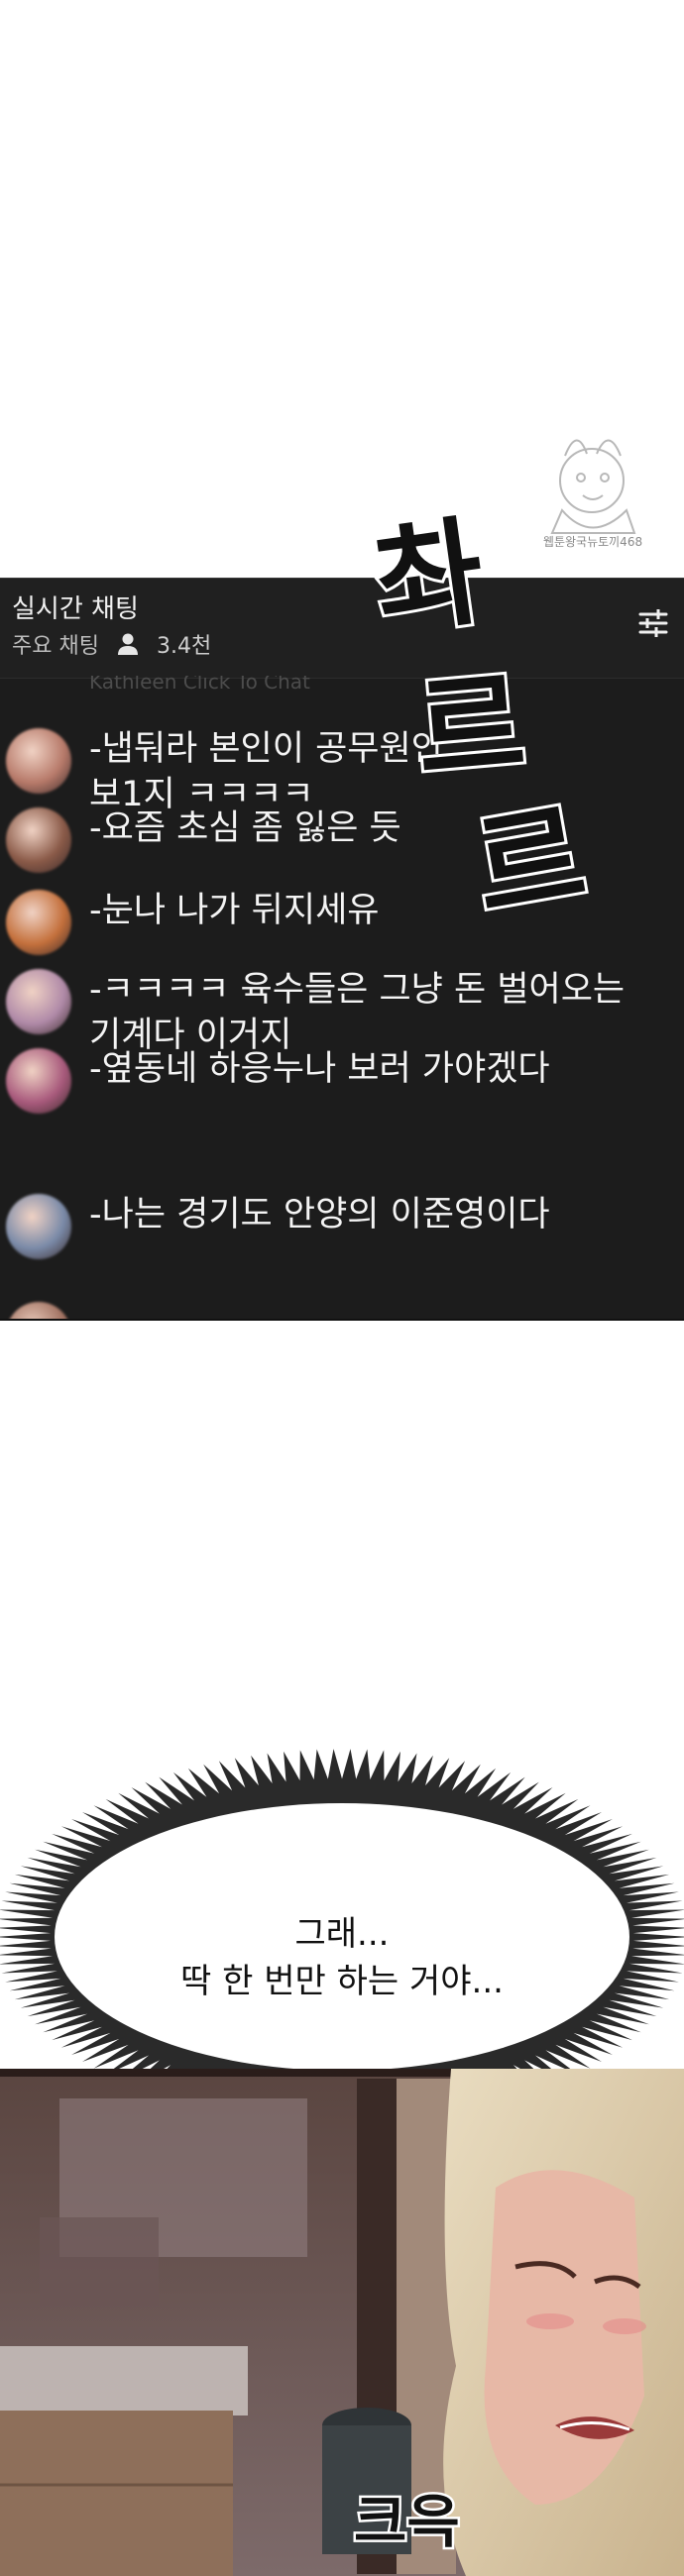 The image size is (684, 2576). I want to click on chat-message-text: -요즘 초심 좀 잃은 듯, so click(245, 828).